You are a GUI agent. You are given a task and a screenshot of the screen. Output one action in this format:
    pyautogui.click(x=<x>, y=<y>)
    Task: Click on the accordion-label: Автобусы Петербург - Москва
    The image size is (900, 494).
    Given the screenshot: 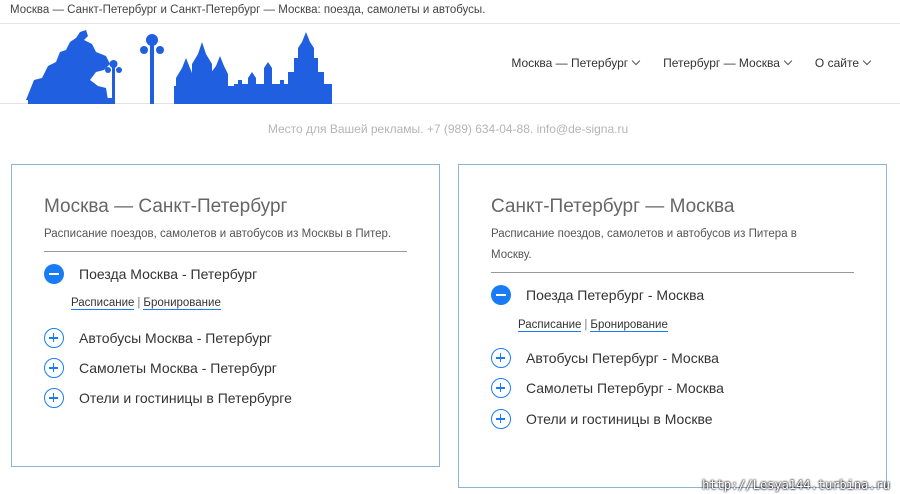 What is the action you would take?
    pyautogui.click(x=622, y=358)
    